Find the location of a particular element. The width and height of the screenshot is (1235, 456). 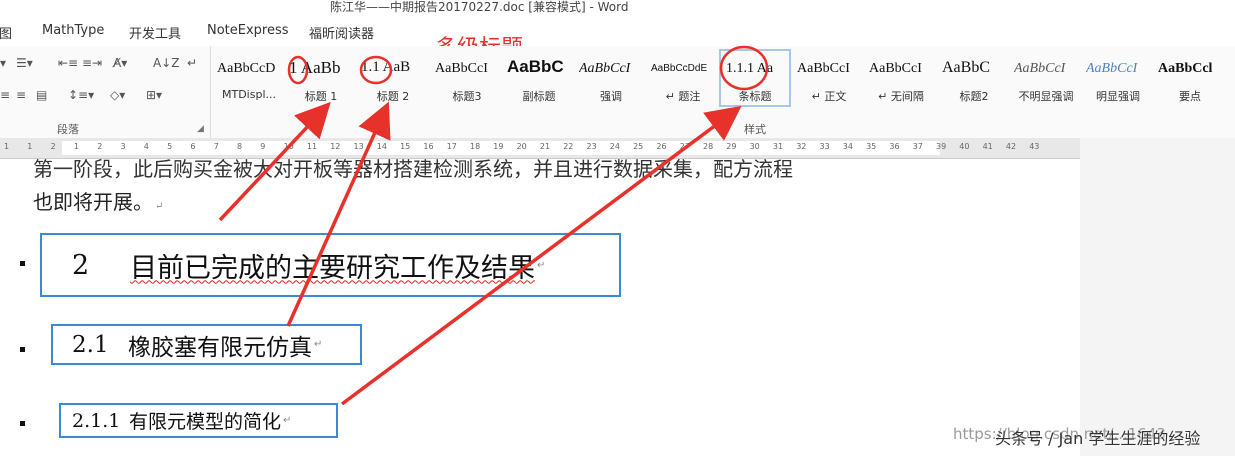

ruler-number: 12 is located at coordinates (335, 146).